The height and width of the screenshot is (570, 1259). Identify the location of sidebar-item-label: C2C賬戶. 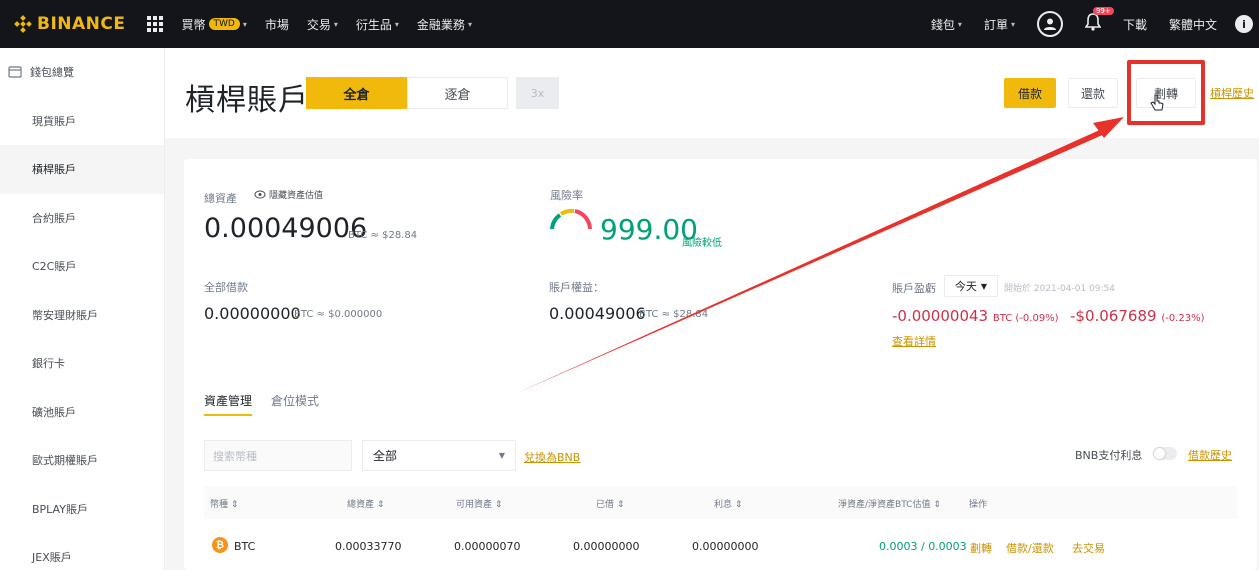
(54, 267).